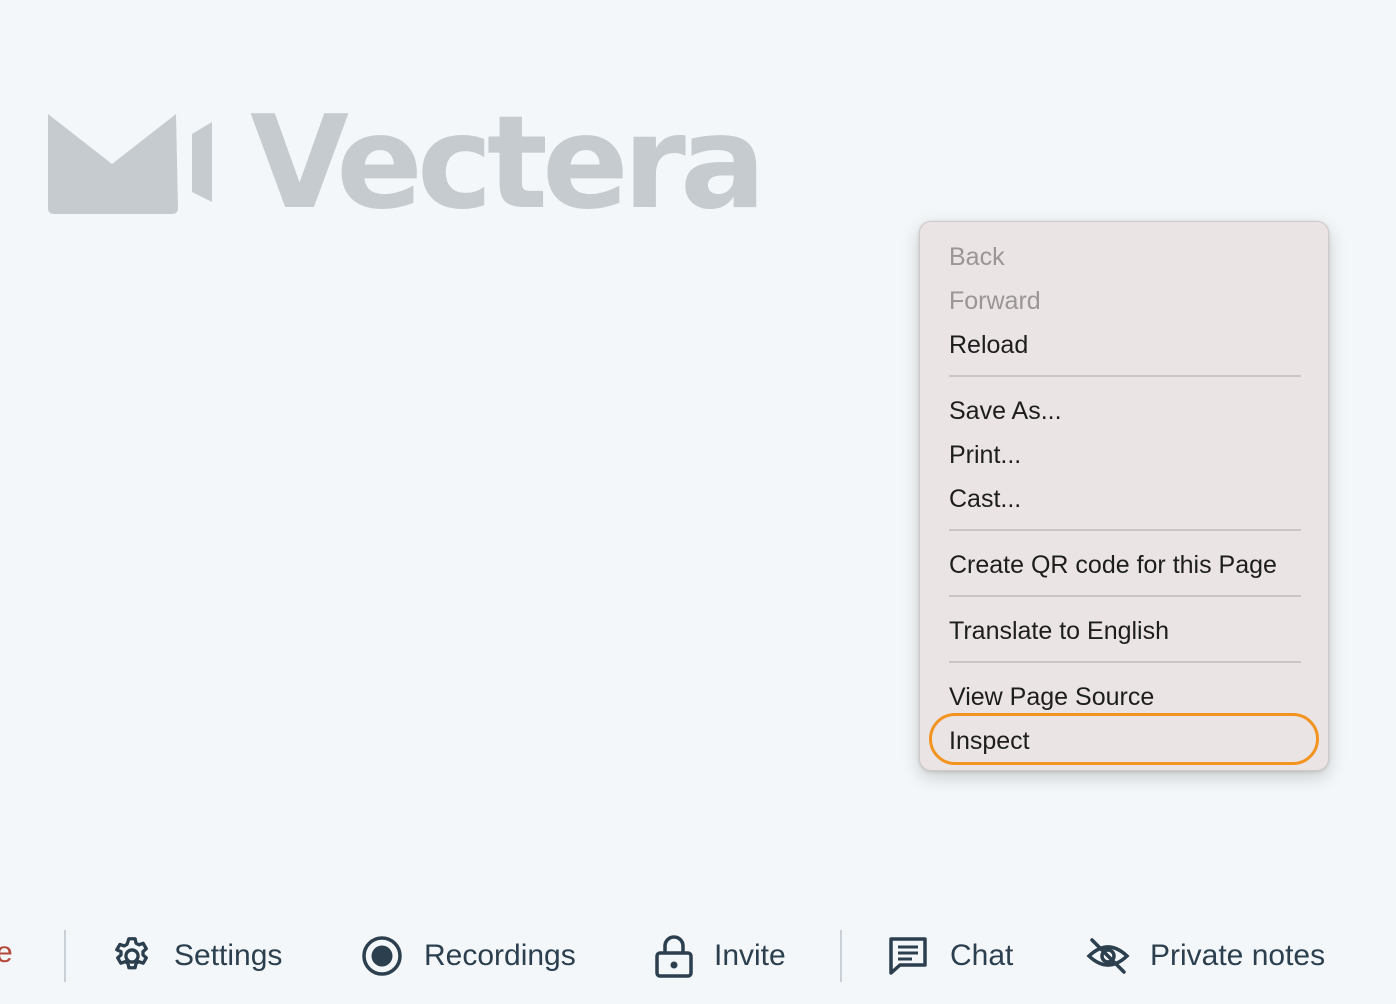 The image size is (1396, 1004). Describe the element at coordinates (130, 164) in the screenshot. I see `camera-logo-icon` at that location.